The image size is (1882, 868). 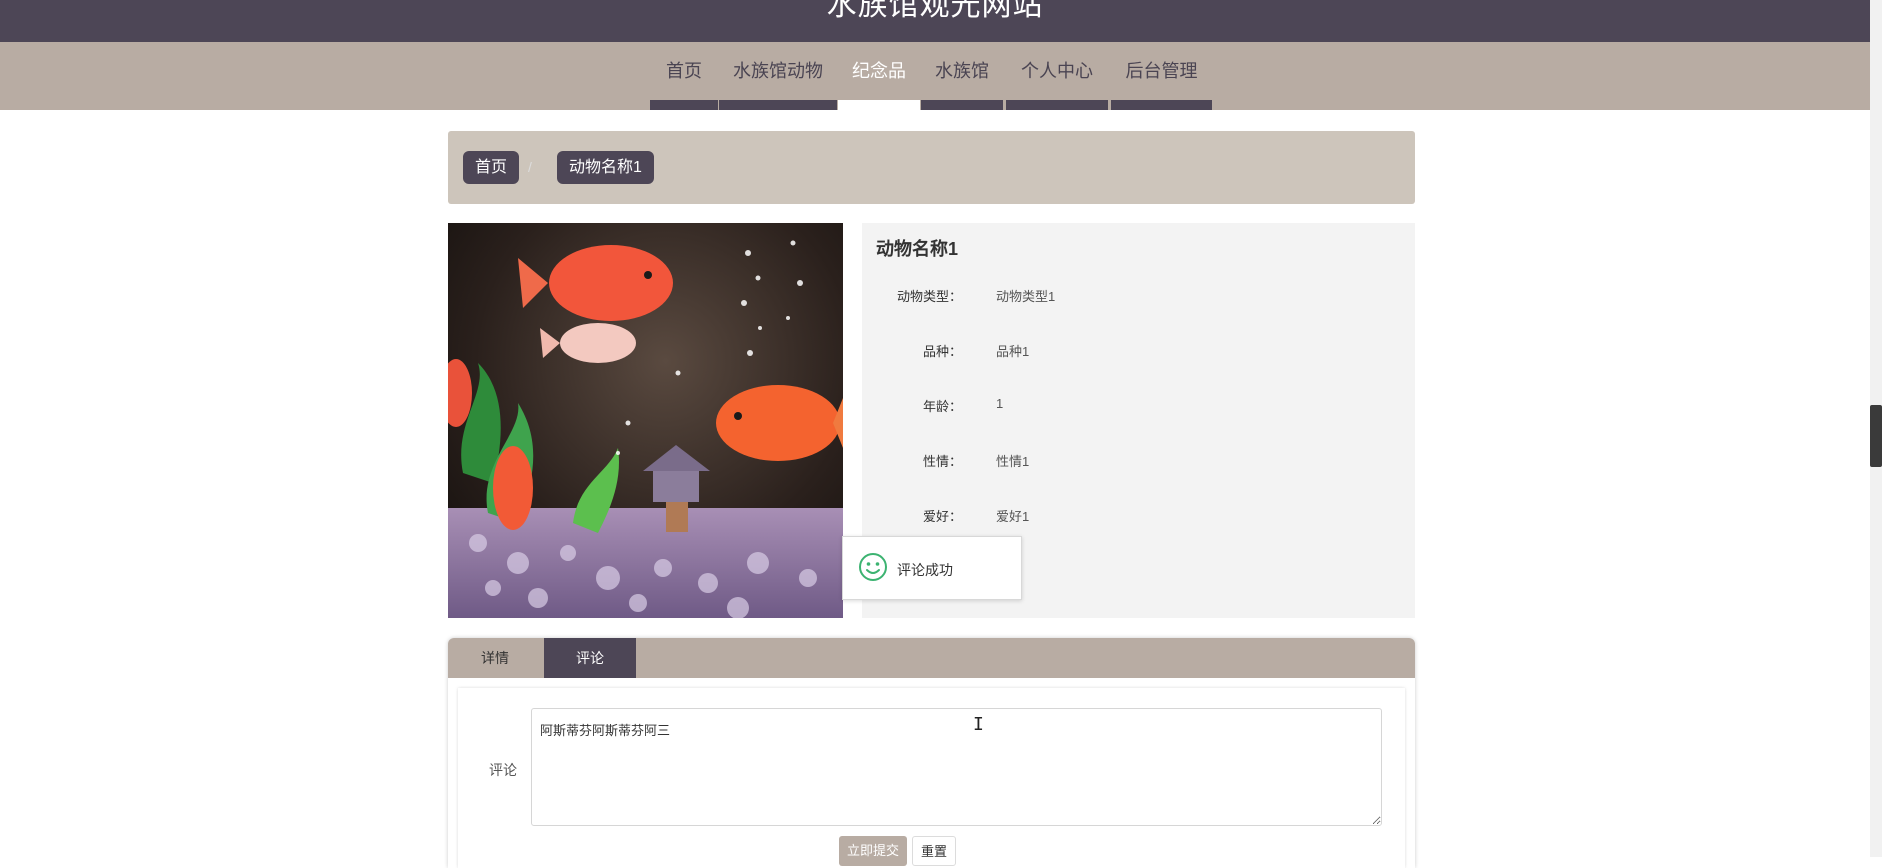 I want to click on aquarium-fish-image, so click(x=645, y=420).